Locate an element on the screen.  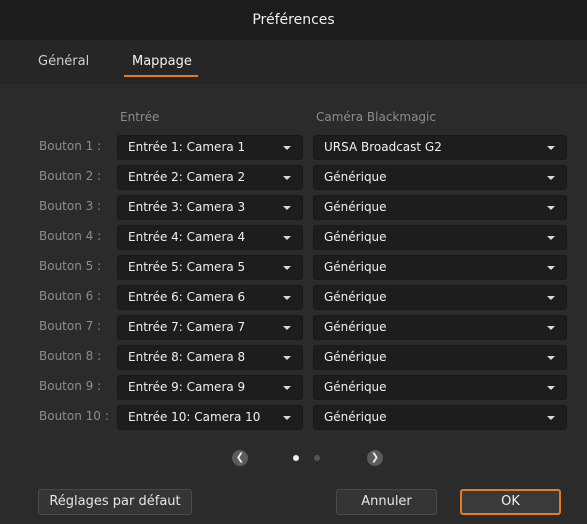
input-select: Entrée 7: Camera 7 is located at coordinates (210, 327).